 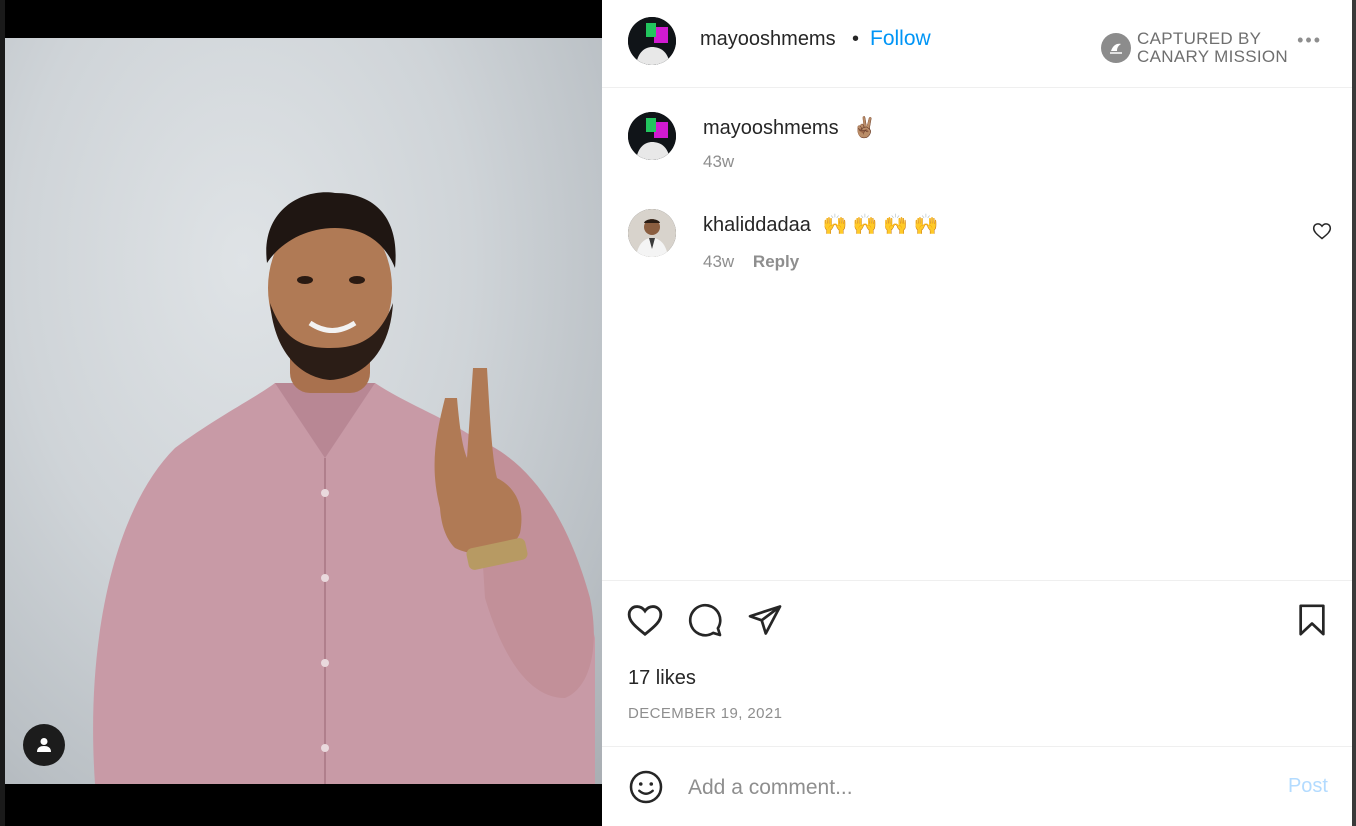 What do you see at coordinates (880, 225) in the screenshot?
I see `comment-text: 🙌 🙌 🙌 🙌` at bounding box center [880, 225].